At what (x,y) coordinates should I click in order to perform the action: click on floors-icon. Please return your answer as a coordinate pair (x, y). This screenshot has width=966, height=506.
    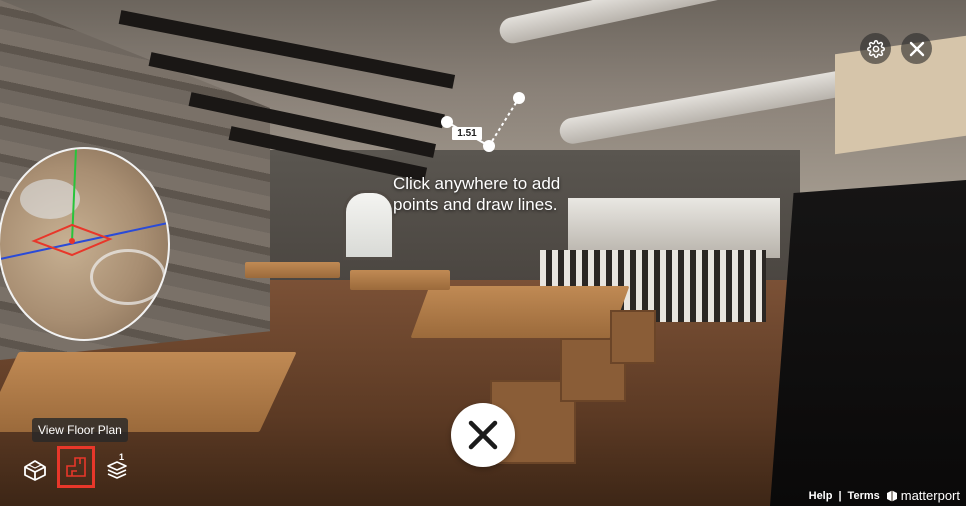
    Looking at the image, I should click on (117, 470).